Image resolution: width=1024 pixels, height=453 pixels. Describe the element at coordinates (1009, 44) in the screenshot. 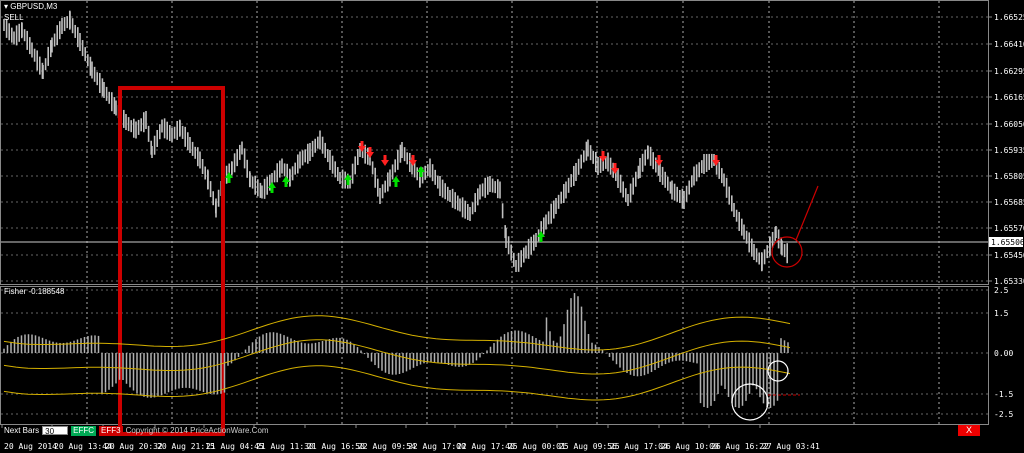

I see `price-label: 1.66410` at that location.